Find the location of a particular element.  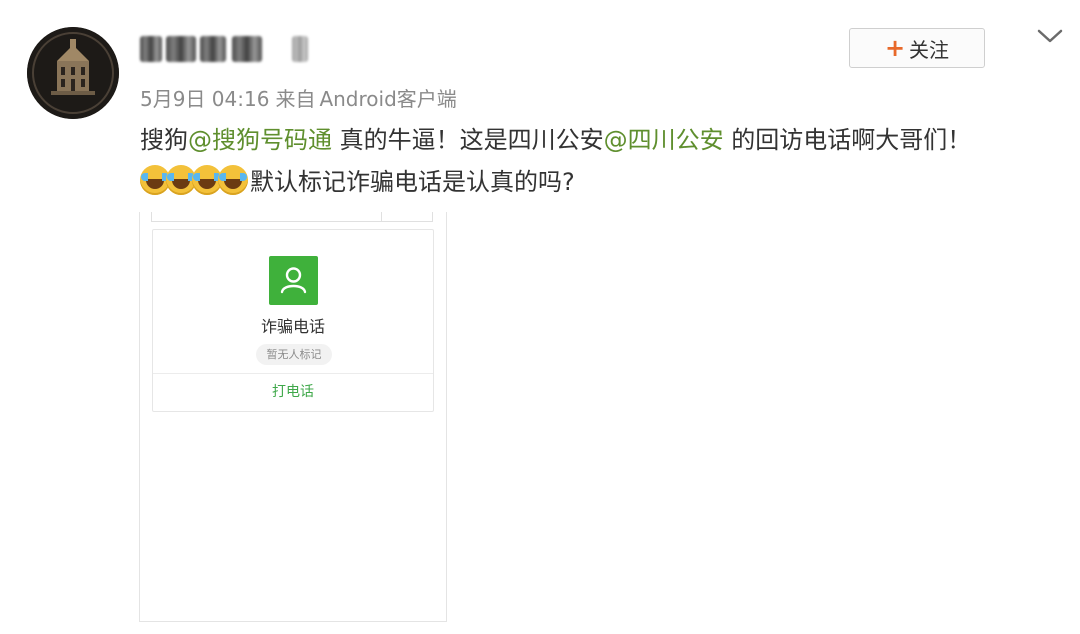

divider is located at coordinates (293, 373).